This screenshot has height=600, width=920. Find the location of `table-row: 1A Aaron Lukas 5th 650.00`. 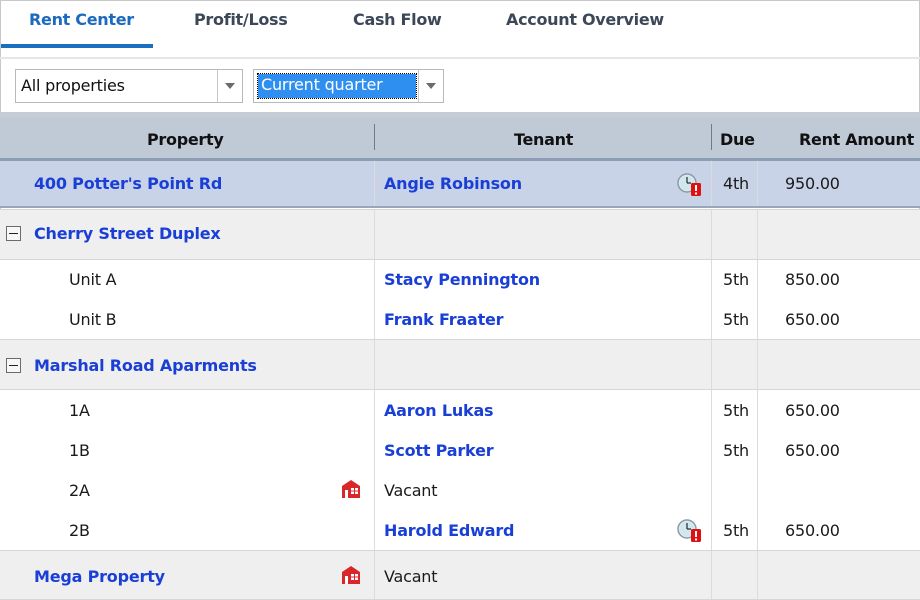

table-row: 1A Aaron Lukas 5th 650.00 is located at coordinates (460, 410).